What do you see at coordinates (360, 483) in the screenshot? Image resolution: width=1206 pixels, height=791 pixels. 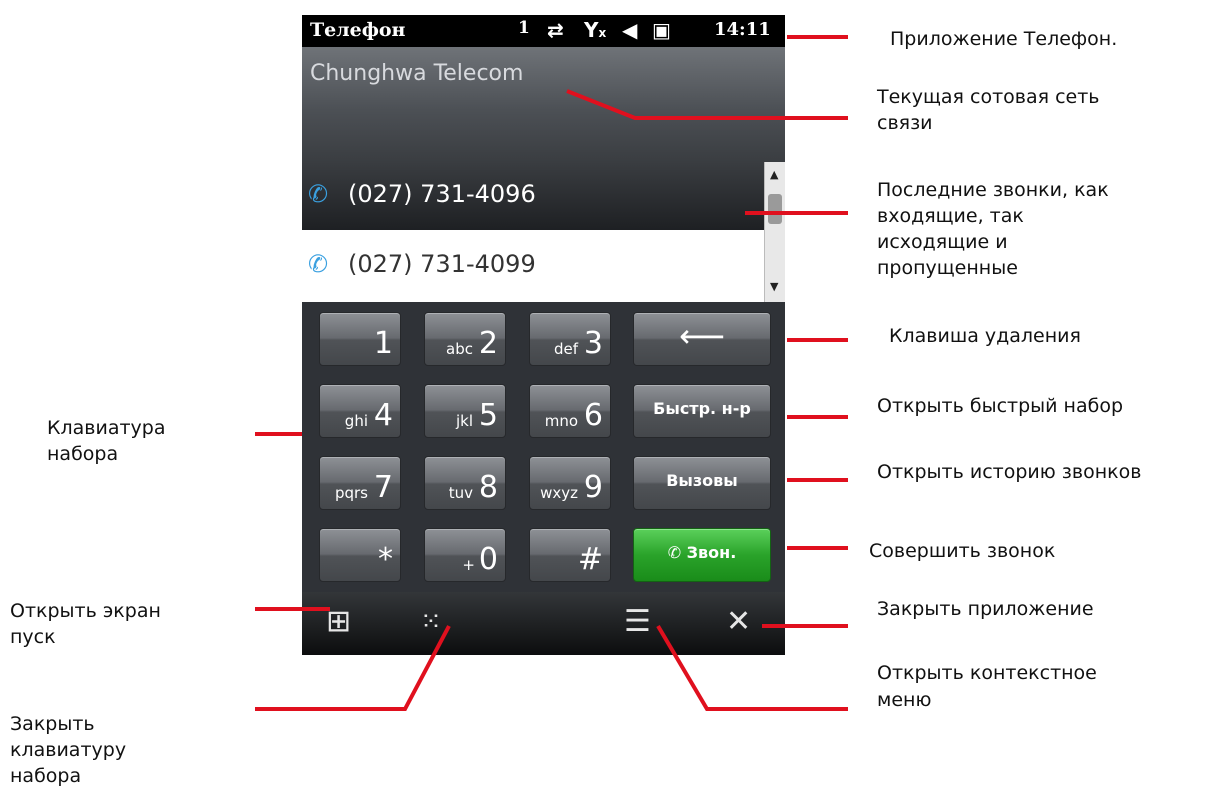 I see `key-7: pqrs 7` at bounding box center [360, 483].